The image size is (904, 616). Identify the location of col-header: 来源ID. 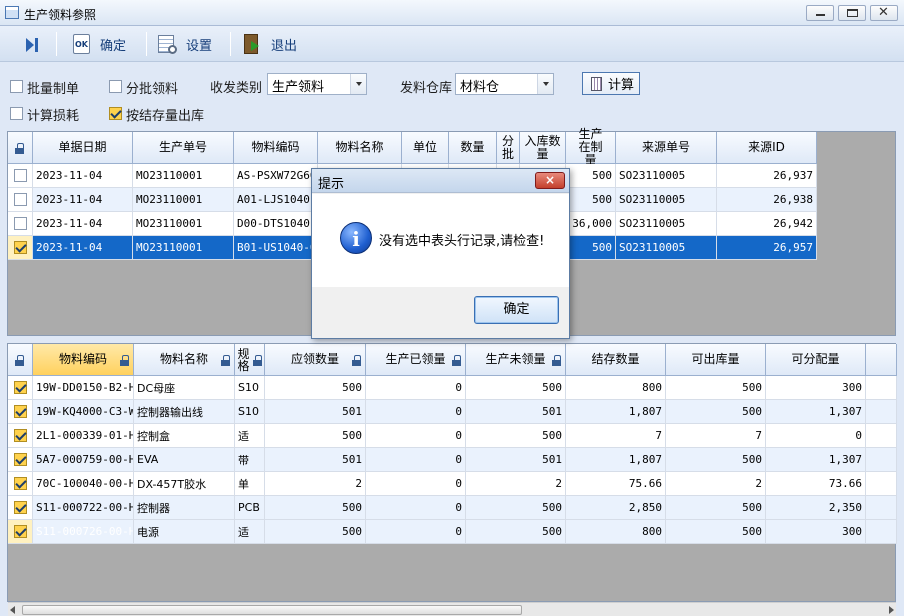
(767, 148).